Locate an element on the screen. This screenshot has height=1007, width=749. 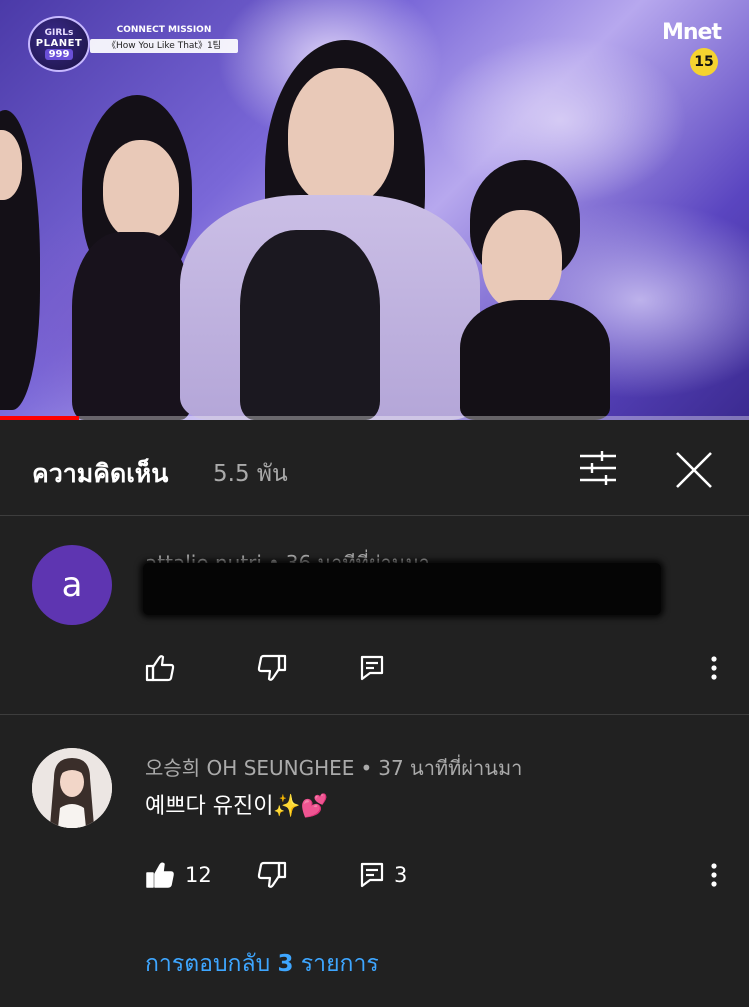
avatar-photo-image is located at coordinates (72, 788).